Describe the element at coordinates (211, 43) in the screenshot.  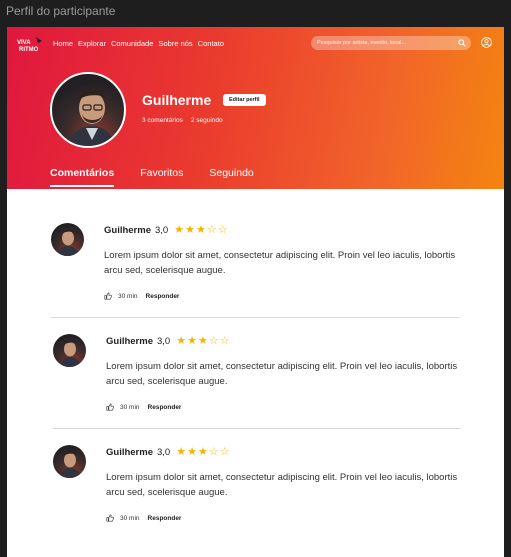
I see `nav-link-contato: Contato` at that location.